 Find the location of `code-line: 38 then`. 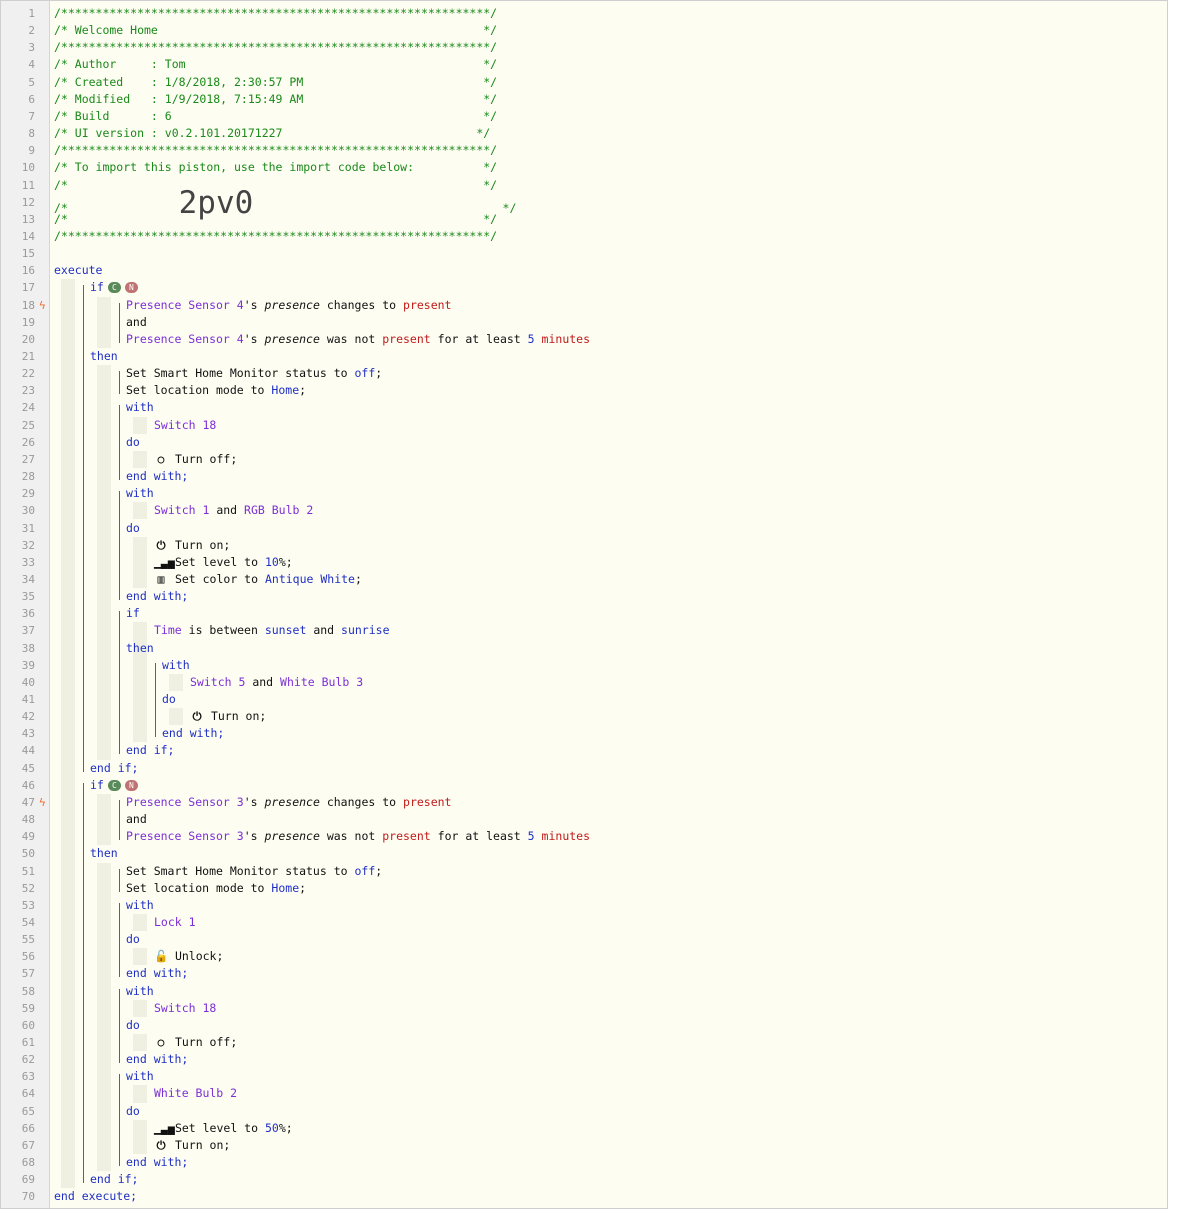

code-line: 38 then is located at coordinates (584, 648).